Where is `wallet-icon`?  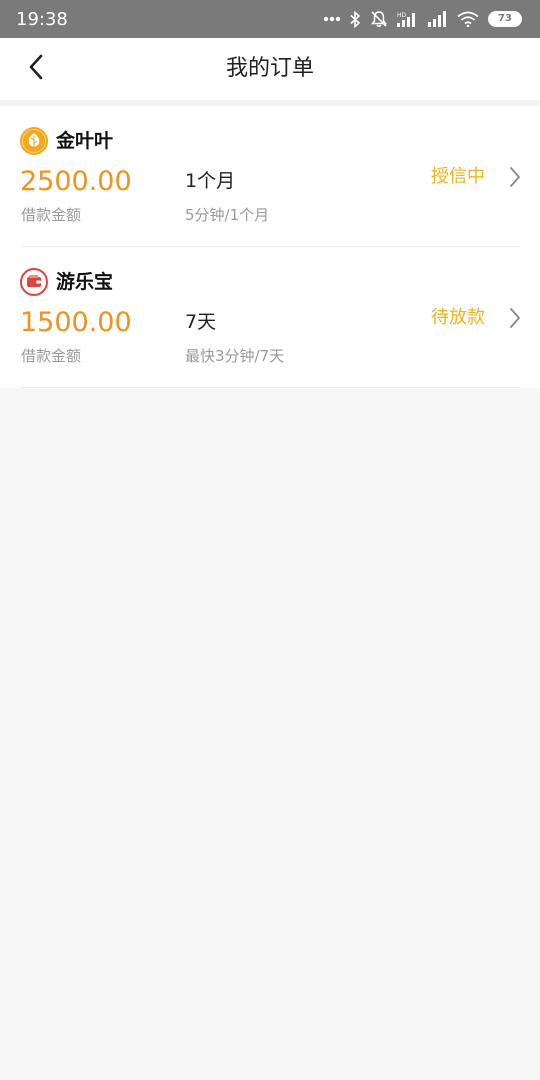 wallet-icon is located at coordinates (34, 282).